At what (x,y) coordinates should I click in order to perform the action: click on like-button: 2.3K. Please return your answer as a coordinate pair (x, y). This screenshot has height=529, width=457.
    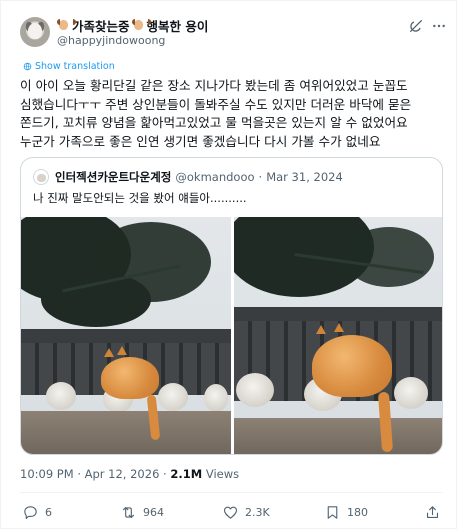
    Looking at the image, I should click on (246, 512).